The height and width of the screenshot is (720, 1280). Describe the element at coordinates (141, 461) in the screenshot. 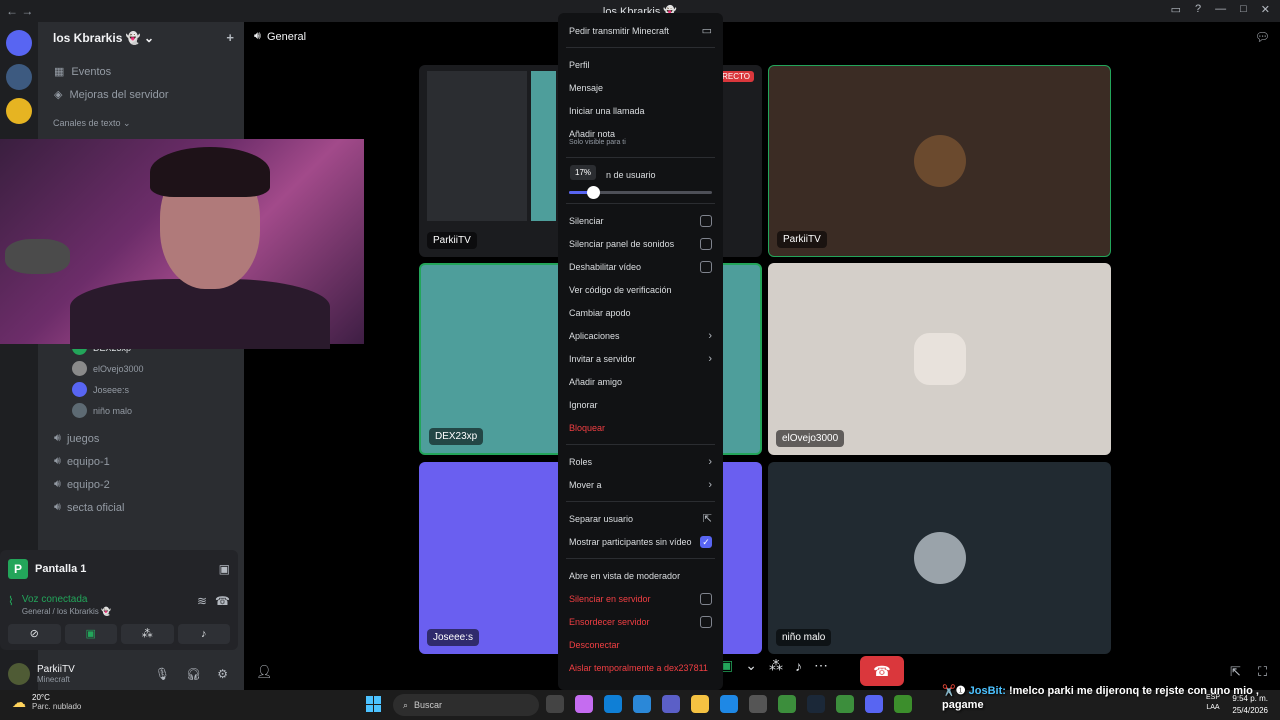

I see `voice-channel-equipo-1: 🔊︎ equipo-1` at that location.